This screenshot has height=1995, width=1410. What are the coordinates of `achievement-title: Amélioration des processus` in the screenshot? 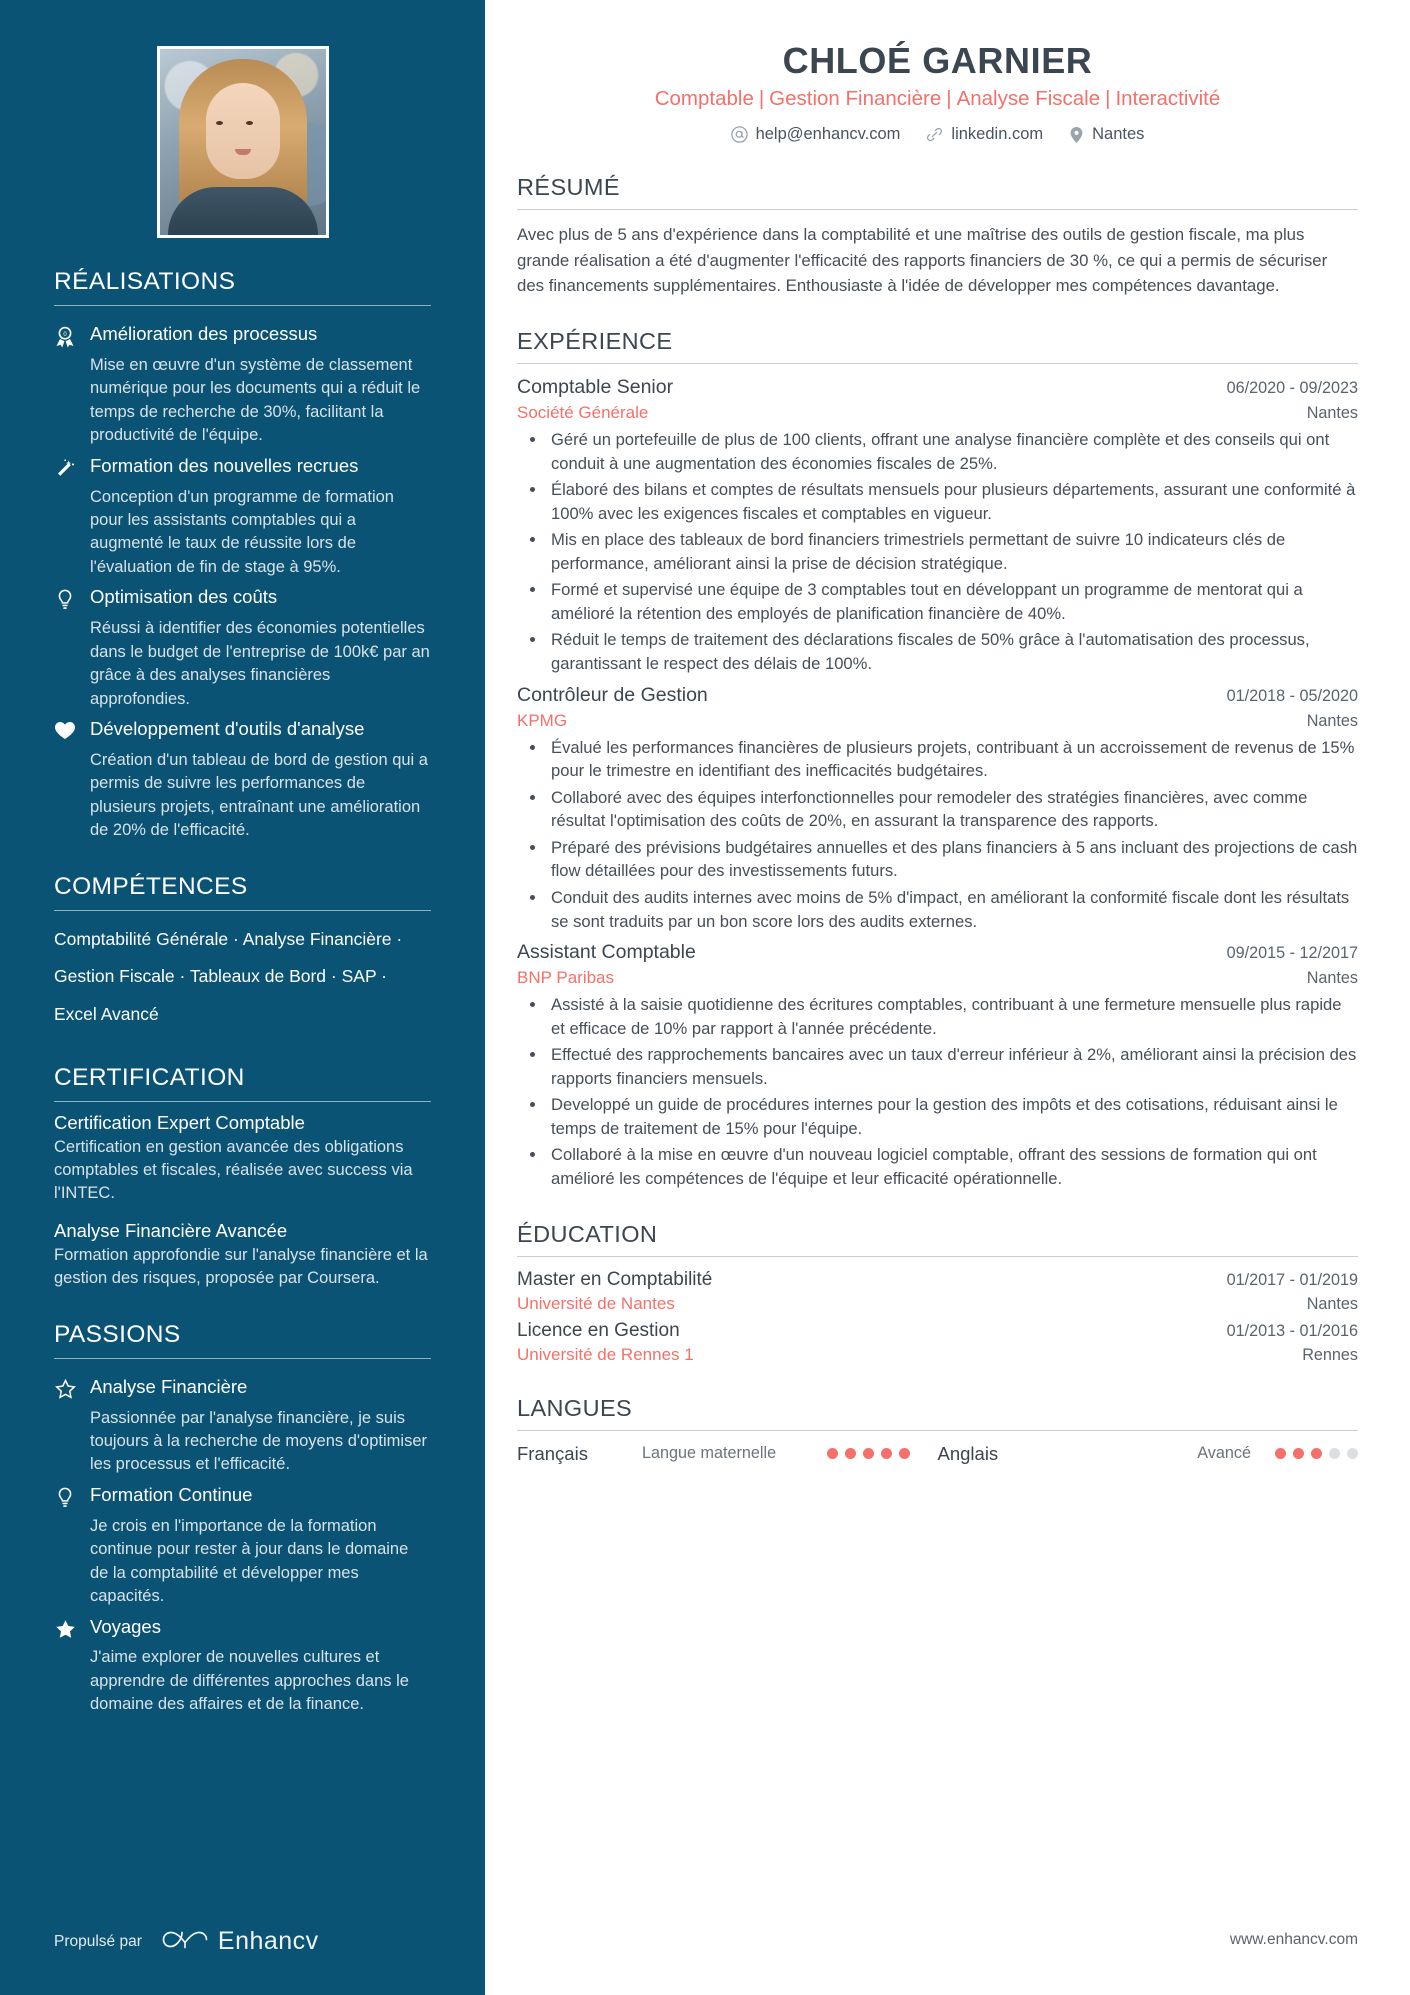 It's located at (204, 333).